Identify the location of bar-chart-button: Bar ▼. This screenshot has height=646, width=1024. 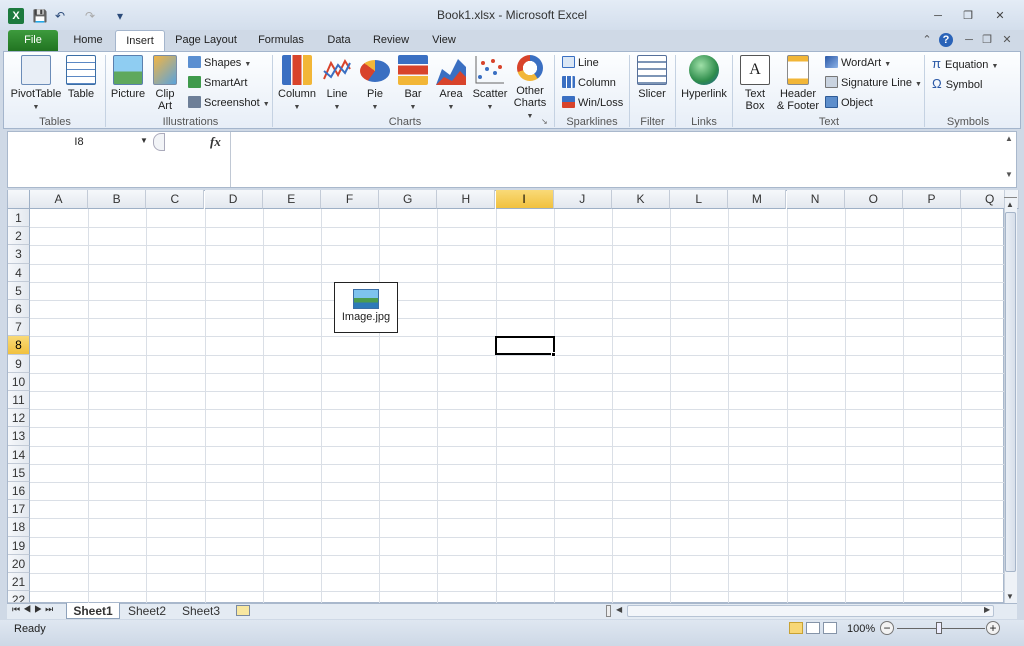
(413, 84).